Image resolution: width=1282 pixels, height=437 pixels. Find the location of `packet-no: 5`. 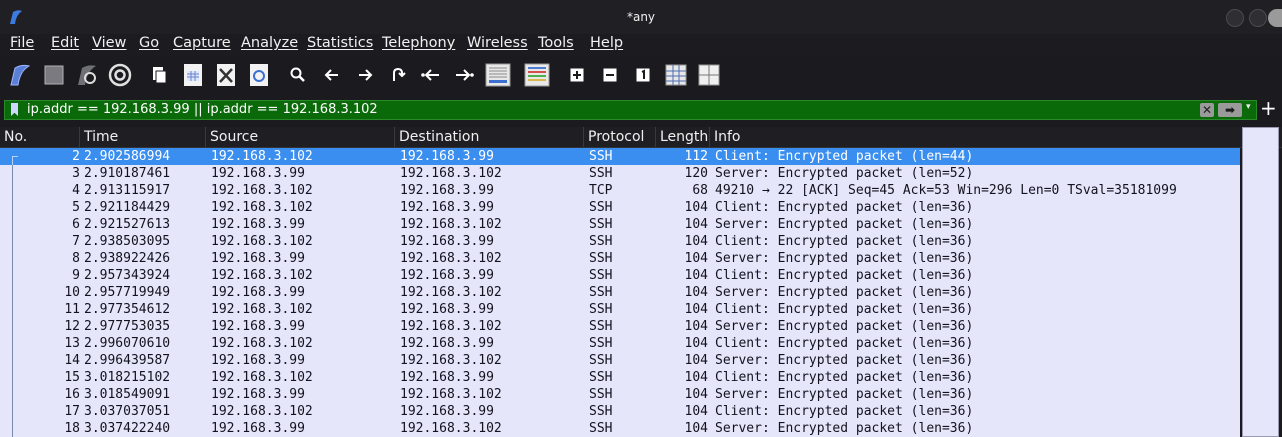

packet-no: 5 is located at coordinates (76, 207).